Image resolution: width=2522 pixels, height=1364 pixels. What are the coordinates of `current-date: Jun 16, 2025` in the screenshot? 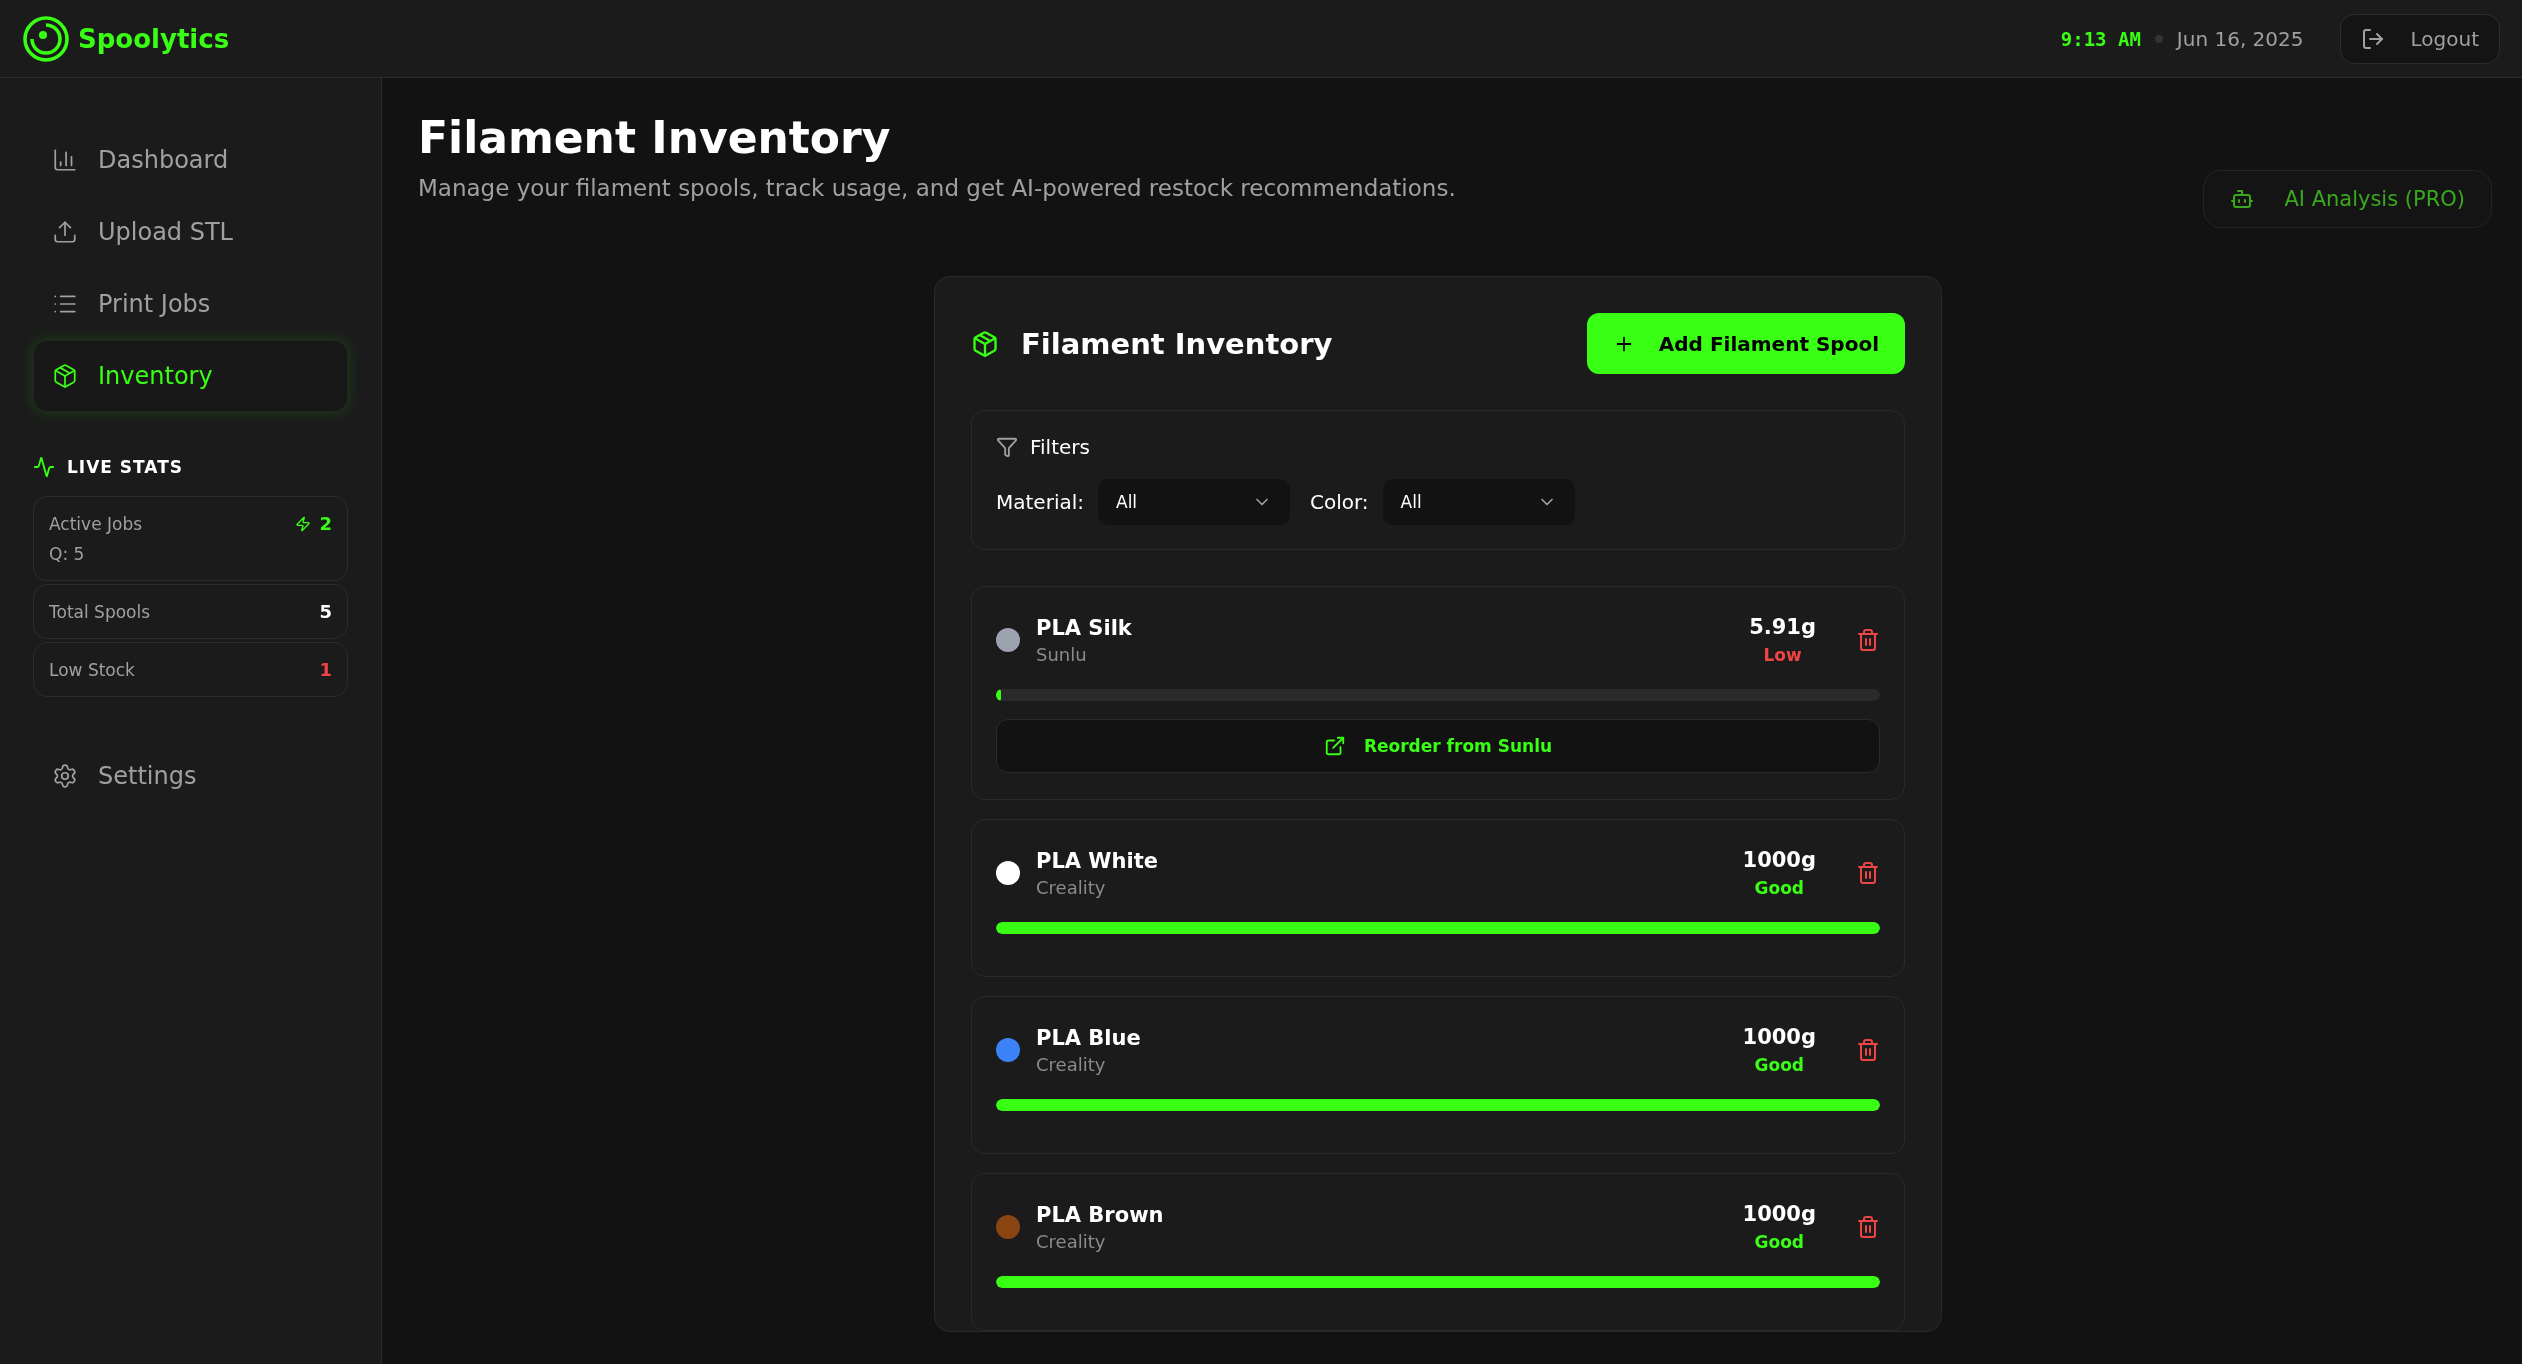 It's located at (2240, 38).